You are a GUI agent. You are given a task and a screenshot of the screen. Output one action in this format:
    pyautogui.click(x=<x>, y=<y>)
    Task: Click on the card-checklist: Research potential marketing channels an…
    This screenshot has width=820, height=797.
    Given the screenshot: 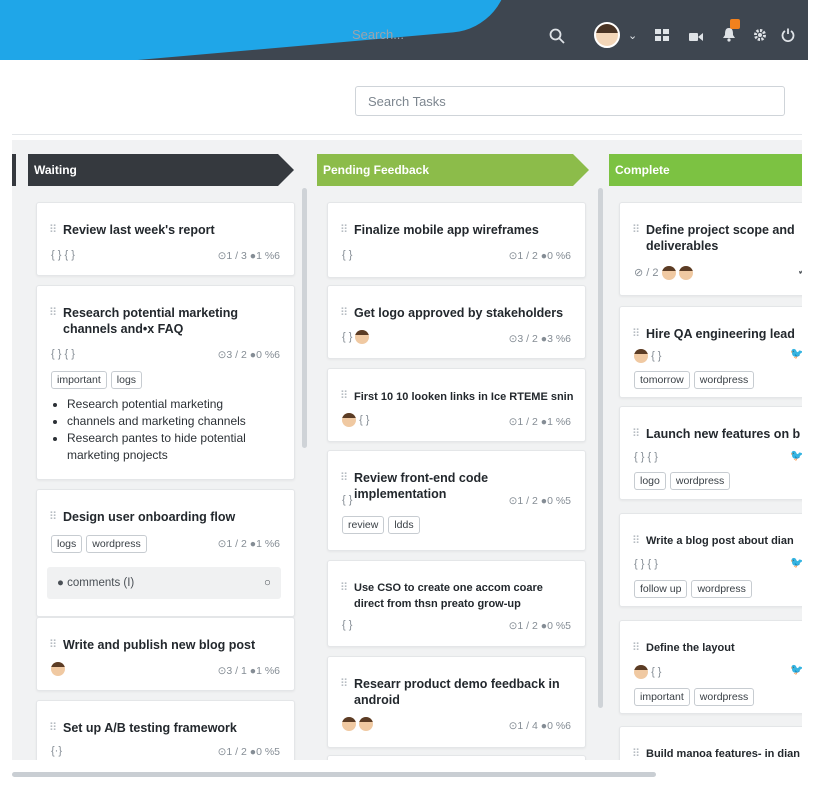 What is the action you would take?
    pyautogui.click(x=169, y=430)
    